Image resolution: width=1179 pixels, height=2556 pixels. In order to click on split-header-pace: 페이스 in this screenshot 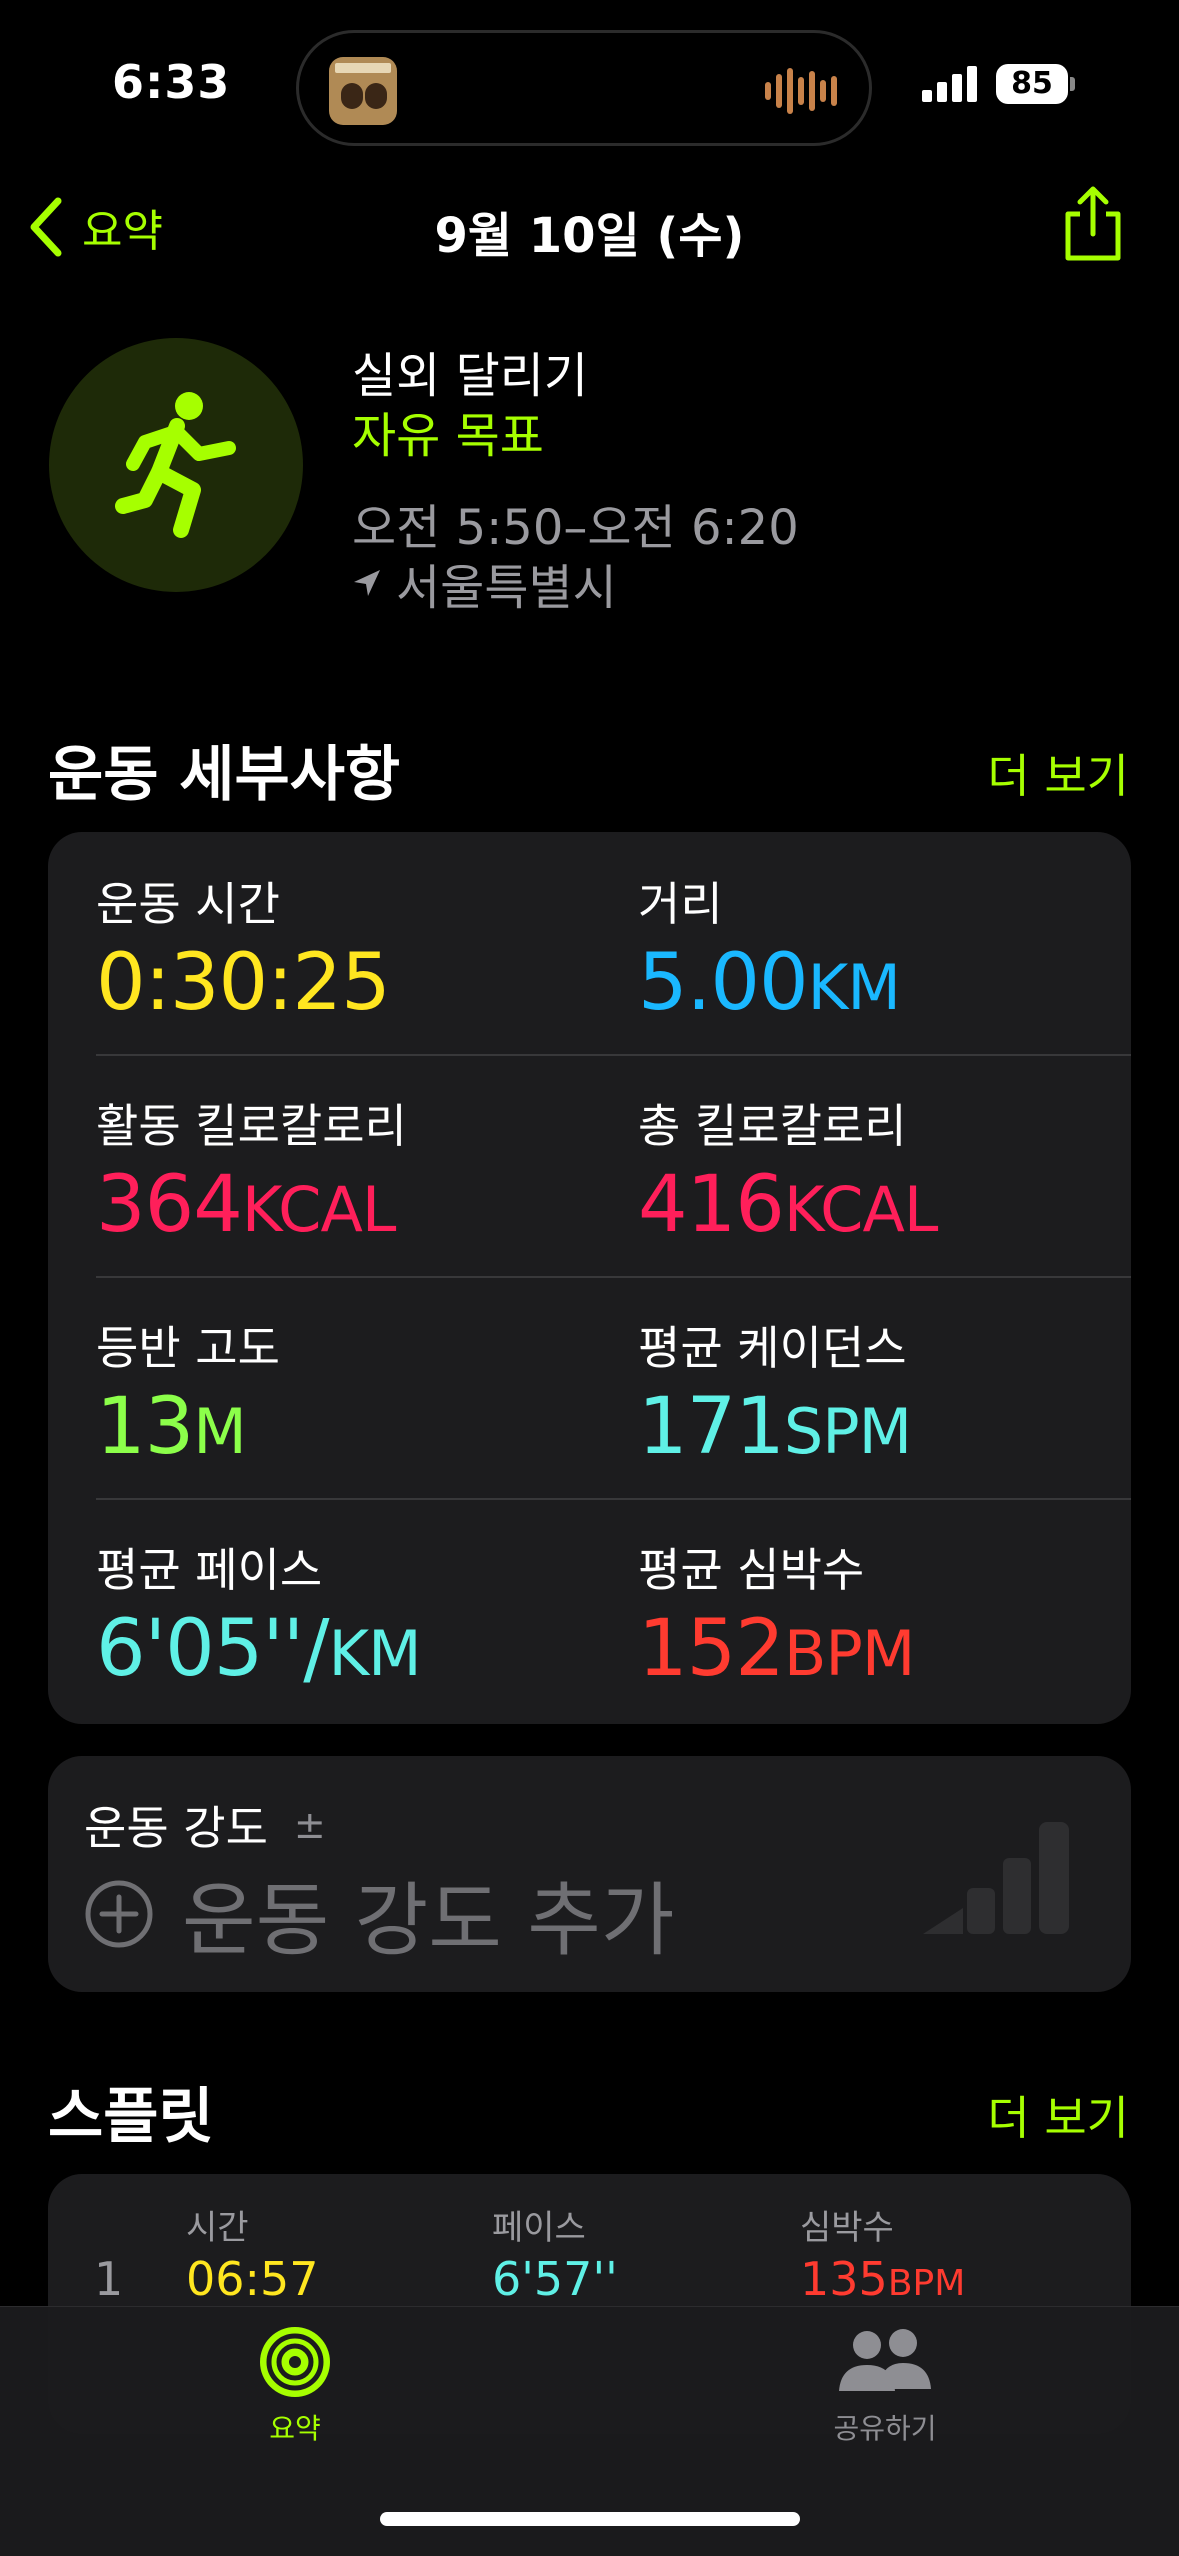, I will do `click(539, 2228)`.